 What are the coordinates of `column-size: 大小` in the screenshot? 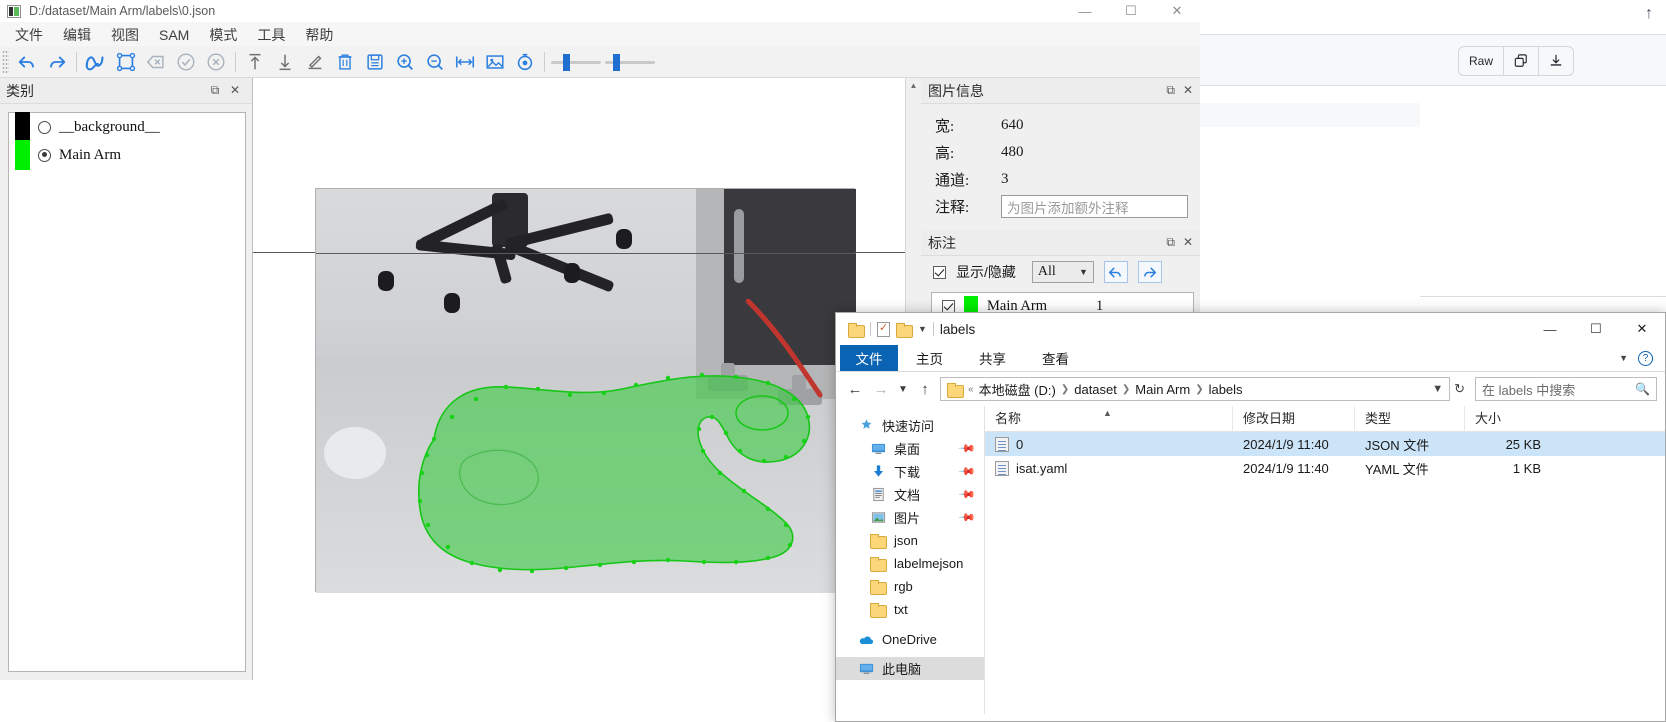 It's located at (1510, 419).